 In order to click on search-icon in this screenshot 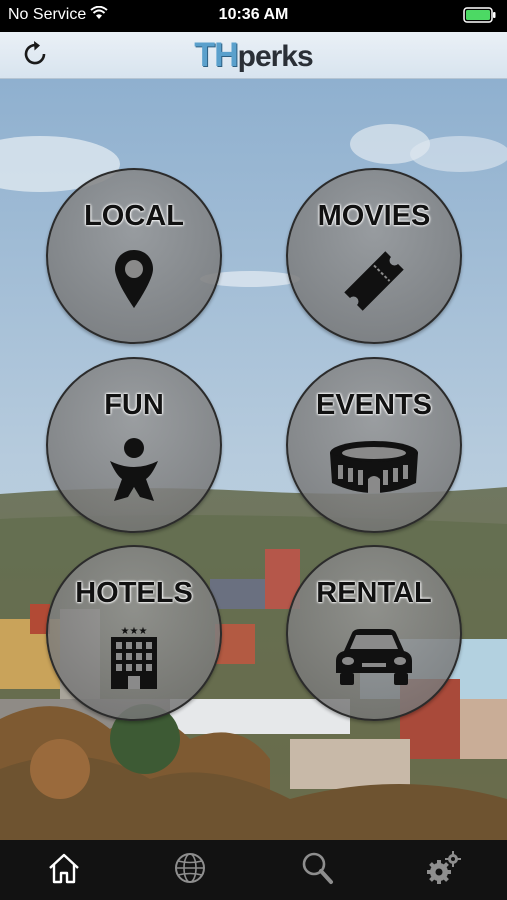, I will do `click(317, 868)`.